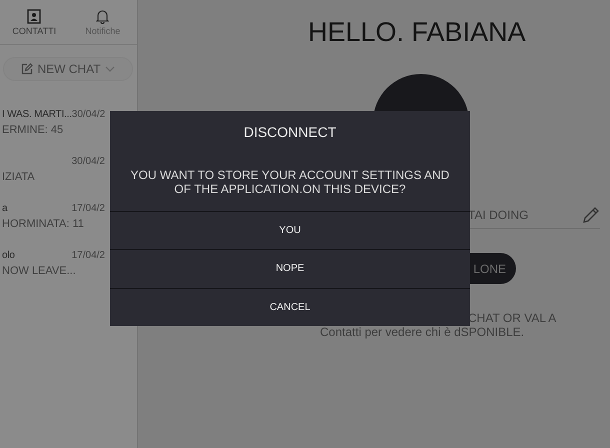 Image resolution: width=610 pixels, height=448 pixels. I want to click on new-chat-button: NEW CHAT, so click(68, 69).